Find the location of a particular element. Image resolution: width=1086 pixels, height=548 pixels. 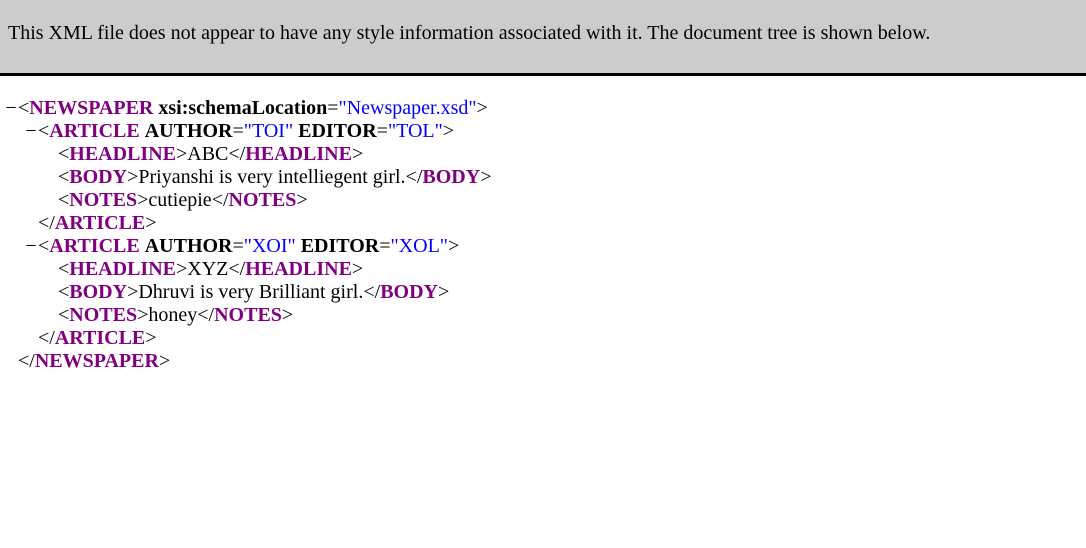

tag-name-newspaper-close: NEWSPAPER is located at coordinates (96, 361).